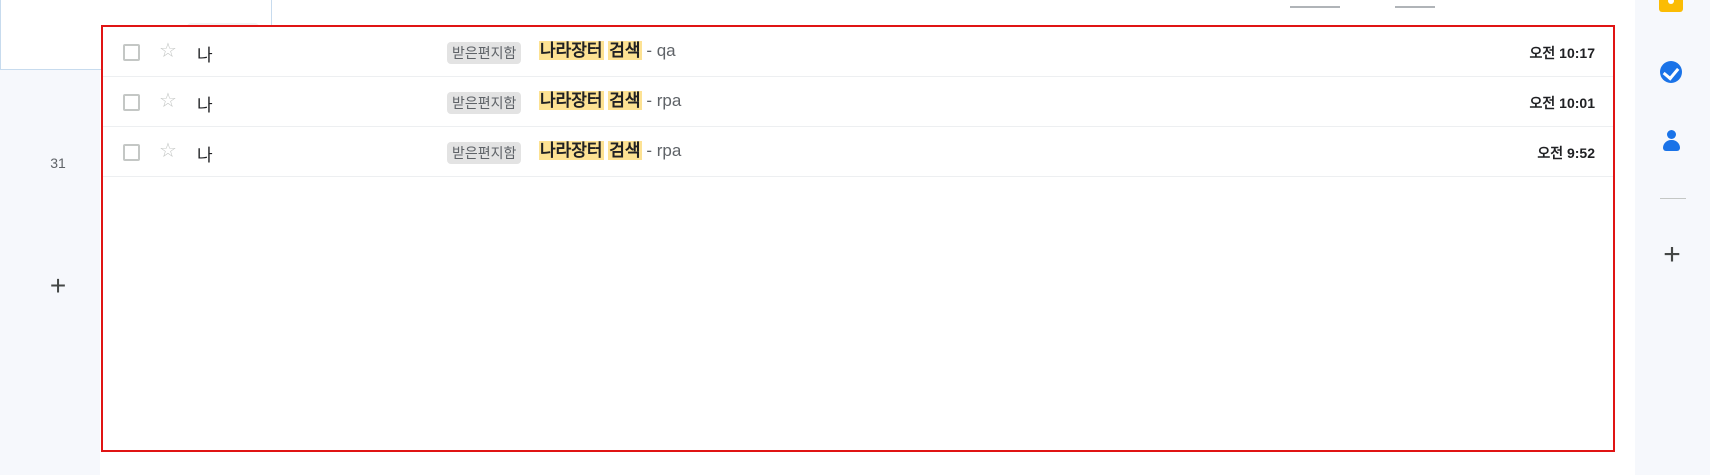  Describe the element at coordinates (1671, 72) in the screenshot. I see `tasks-icon` at that location.